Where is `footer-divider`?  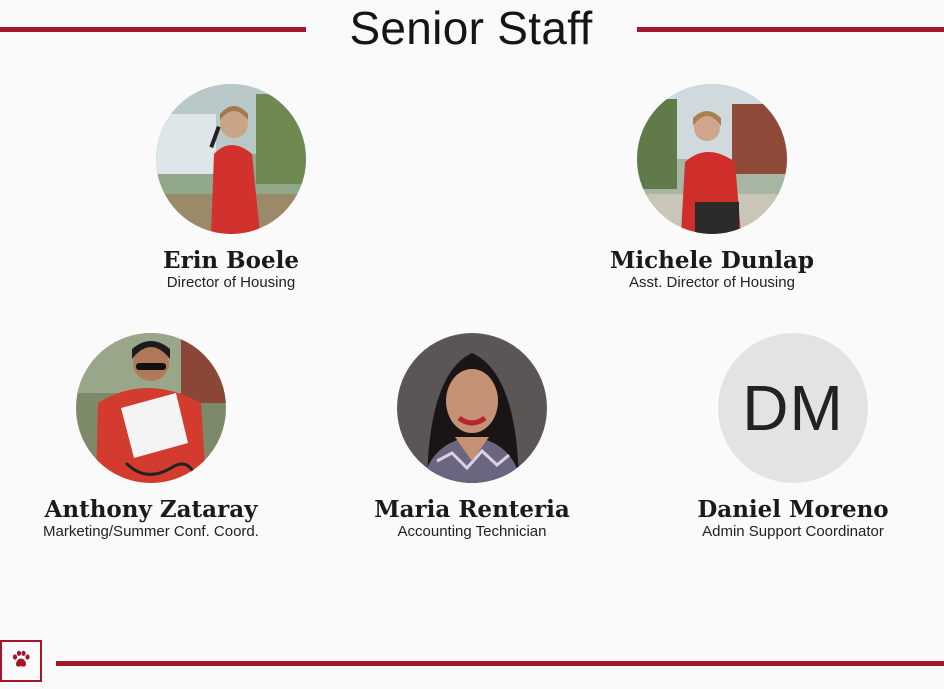 footer-divider is located at coordinates (500, 663).